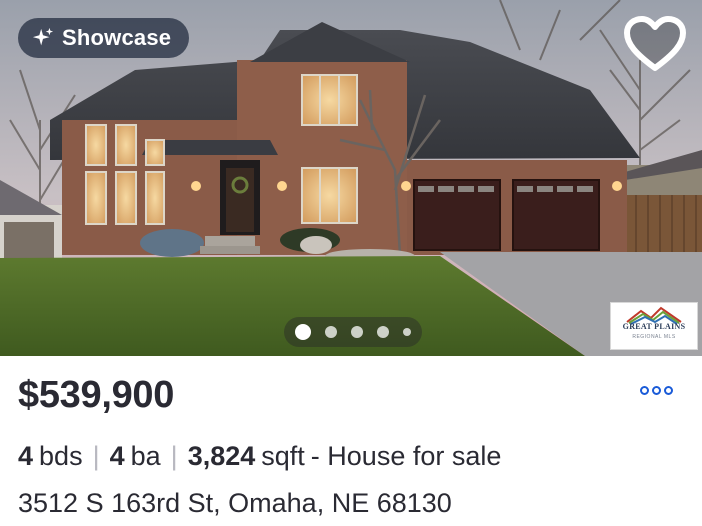 The height and width of the screenshot is (526, 702). What do you see at coordinates (117, 456) in the screenshot?
I see `baths-value: 4` at bounding box center [117, 456].